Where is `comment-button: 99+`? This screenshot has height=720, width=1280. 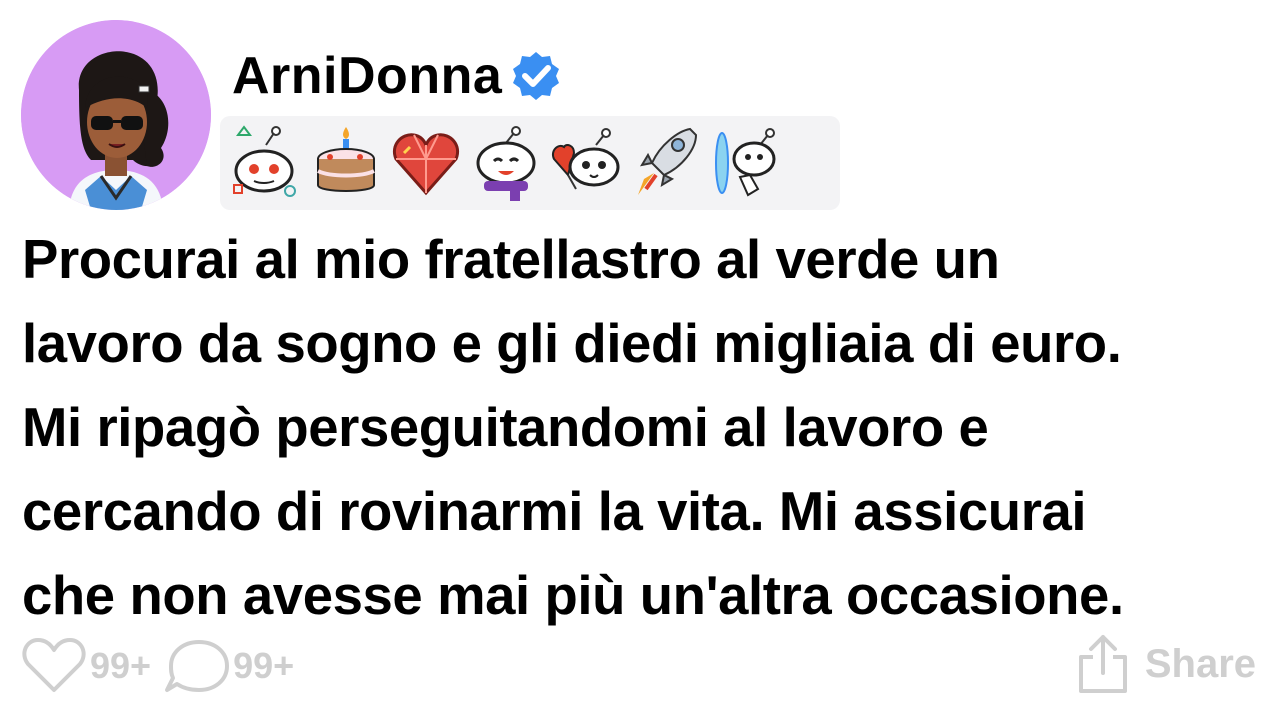 comment-button: 99+ is located at coordinates (228, 666).